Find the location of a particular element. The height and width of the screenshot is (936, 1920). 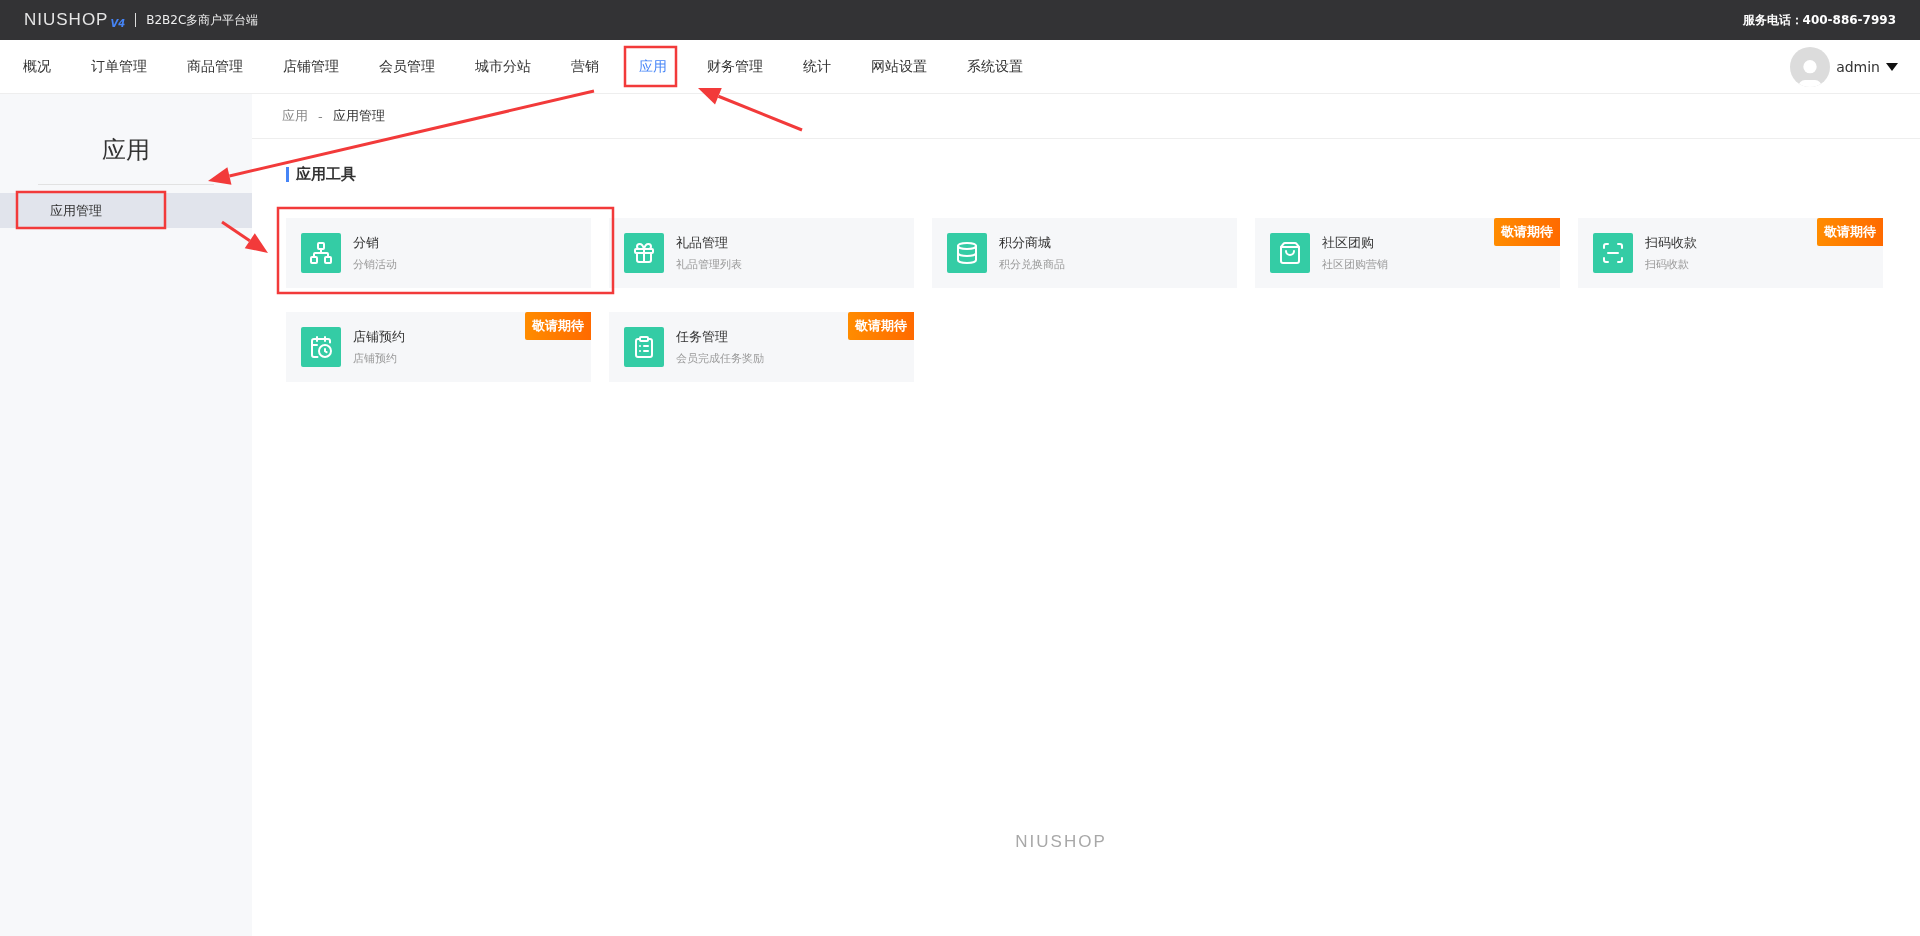

version-label: V4 is located at coordinates (118, 23).